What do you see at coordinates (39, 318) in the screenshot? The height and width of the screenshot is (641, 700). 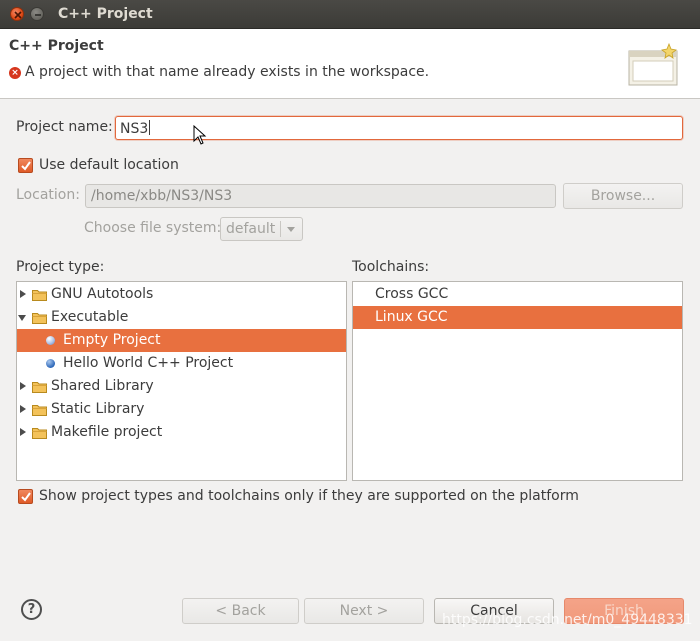 I see `folder-open-icon` at bounding box center [39, 318].